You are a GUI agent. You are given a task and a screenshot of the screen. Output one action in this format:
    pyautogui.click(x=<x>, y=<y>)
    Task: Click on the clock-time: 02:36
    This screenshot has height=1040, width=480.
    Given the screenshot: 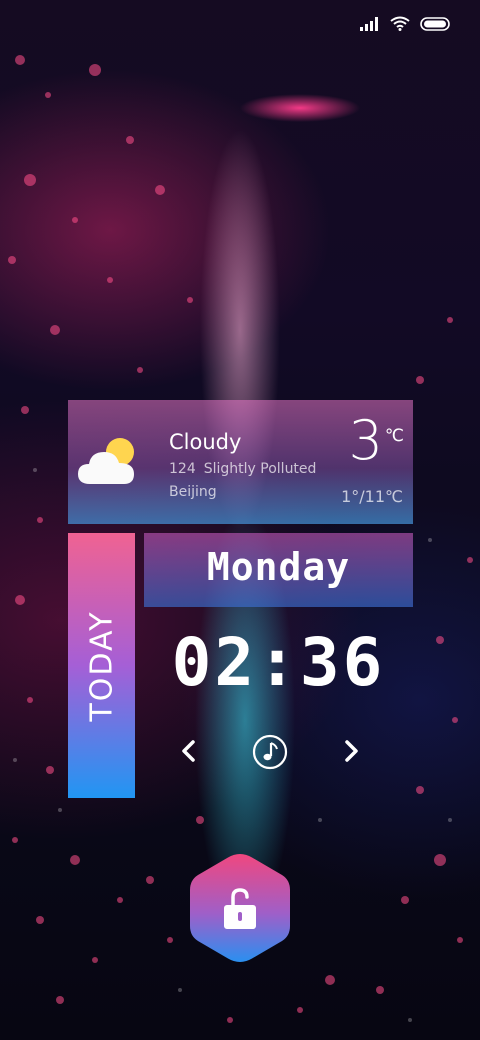 What is the action you would take?
    pyautogui.click(x=278, y=662)
    